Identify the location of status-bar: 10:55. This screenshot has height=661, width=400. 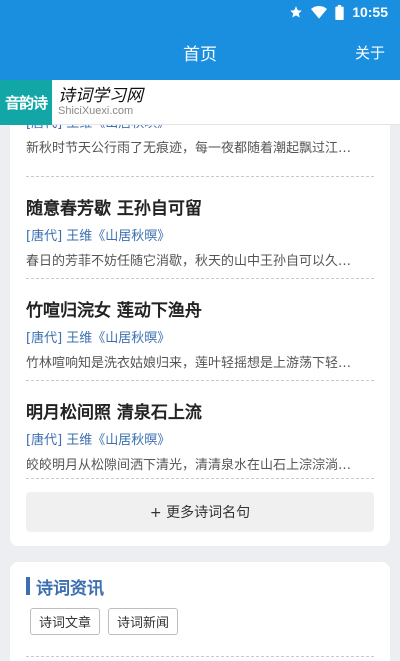
(200, 12).